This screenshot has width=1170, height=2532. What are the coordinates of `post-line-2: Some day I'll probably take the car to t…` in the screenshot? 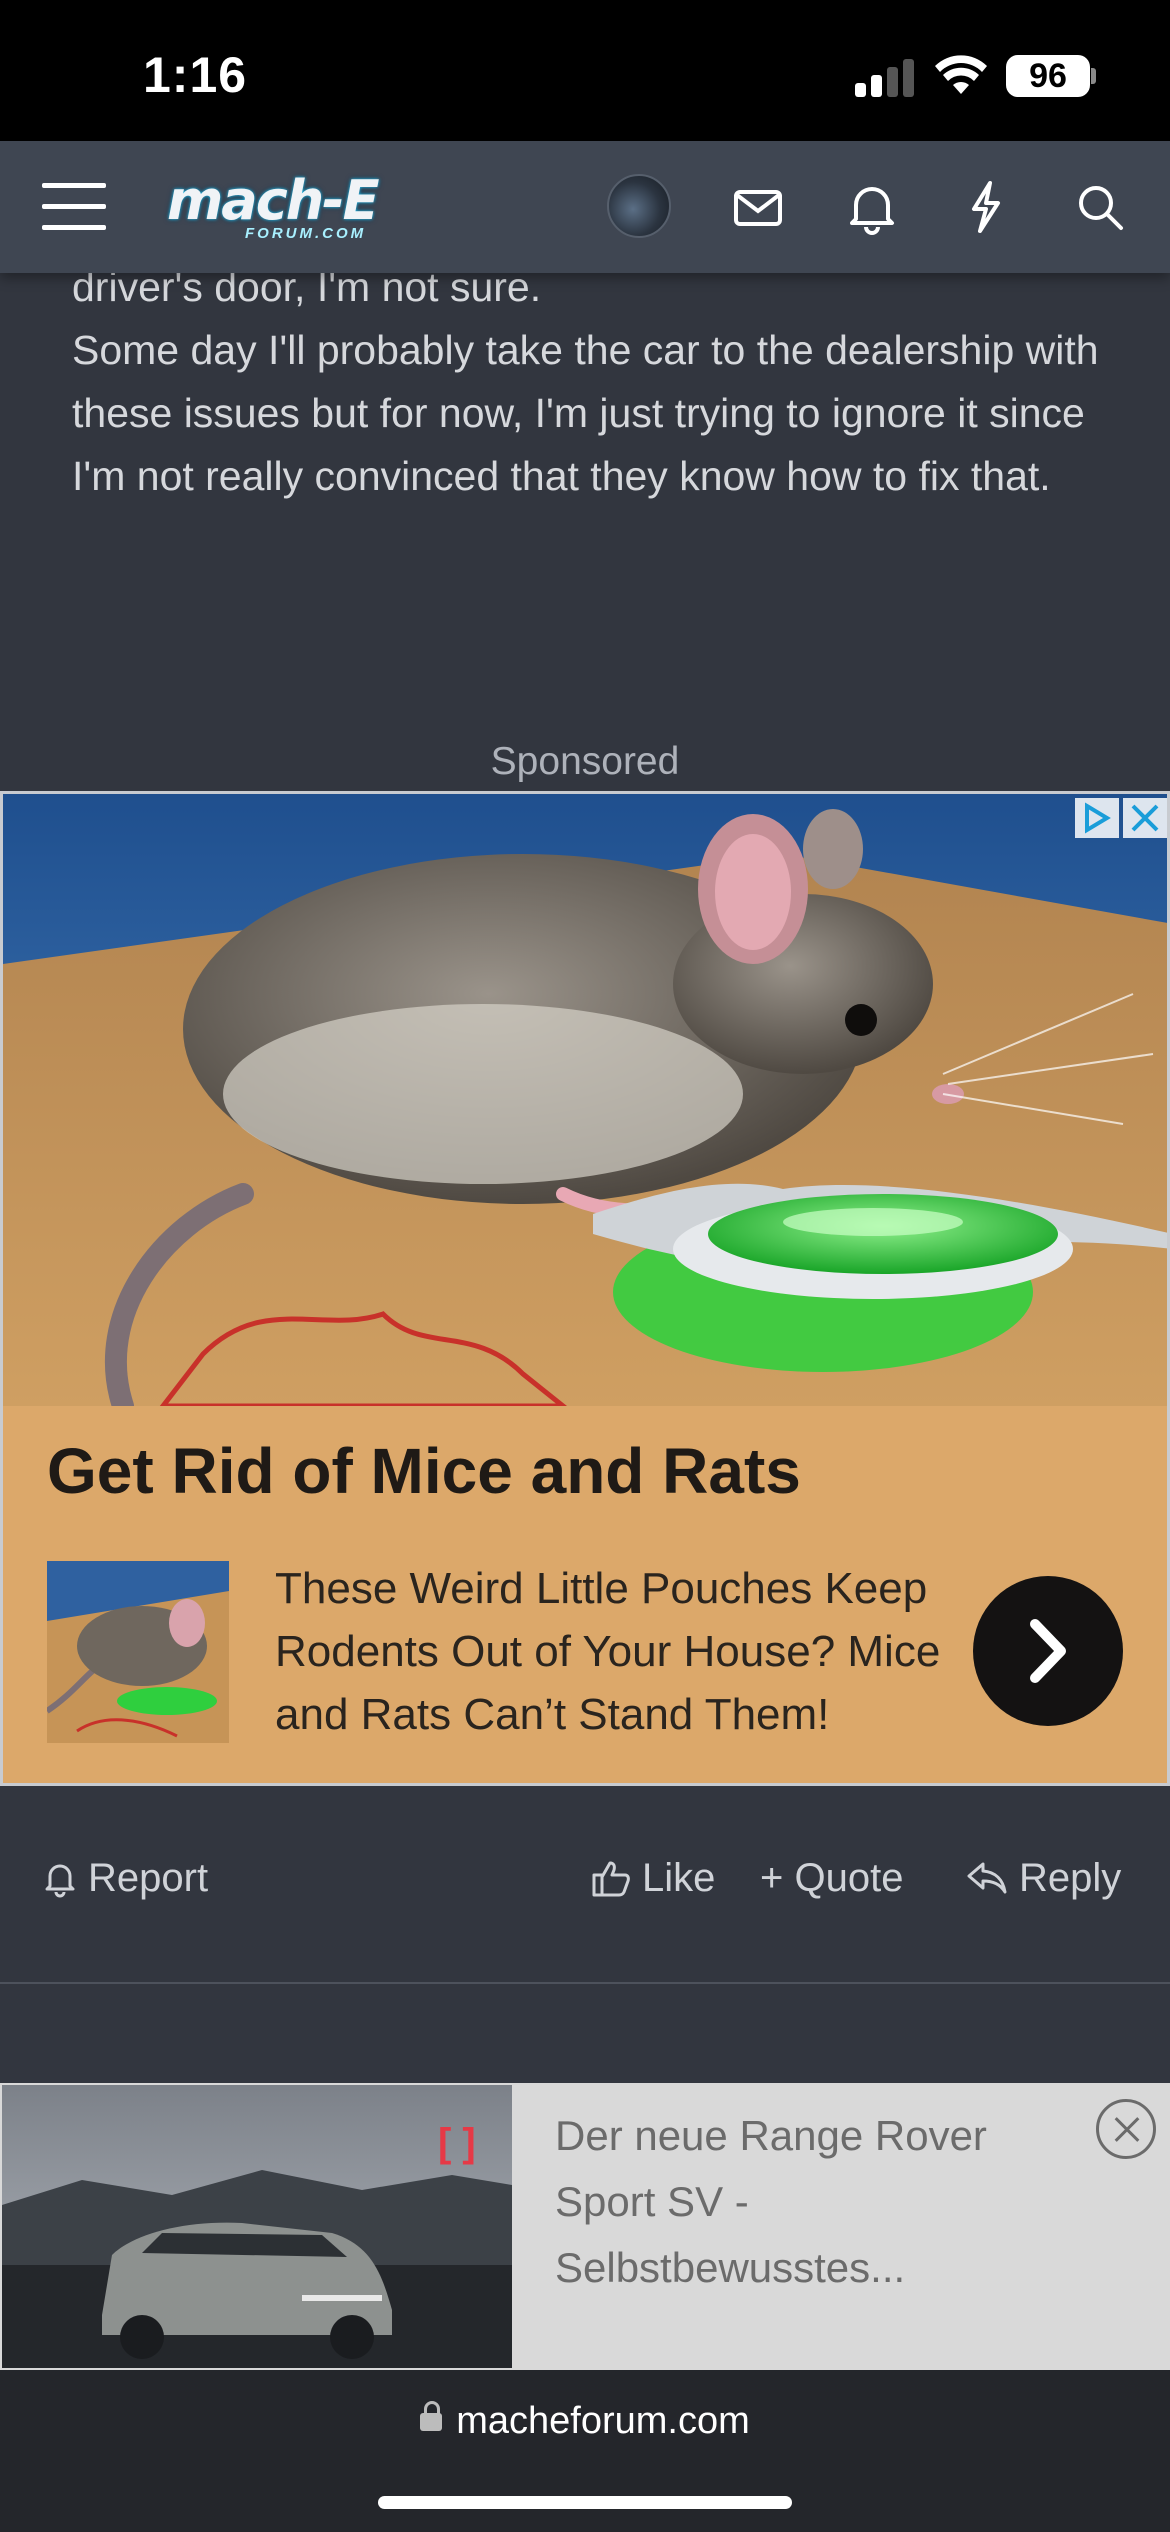 It's located at (585, 413).